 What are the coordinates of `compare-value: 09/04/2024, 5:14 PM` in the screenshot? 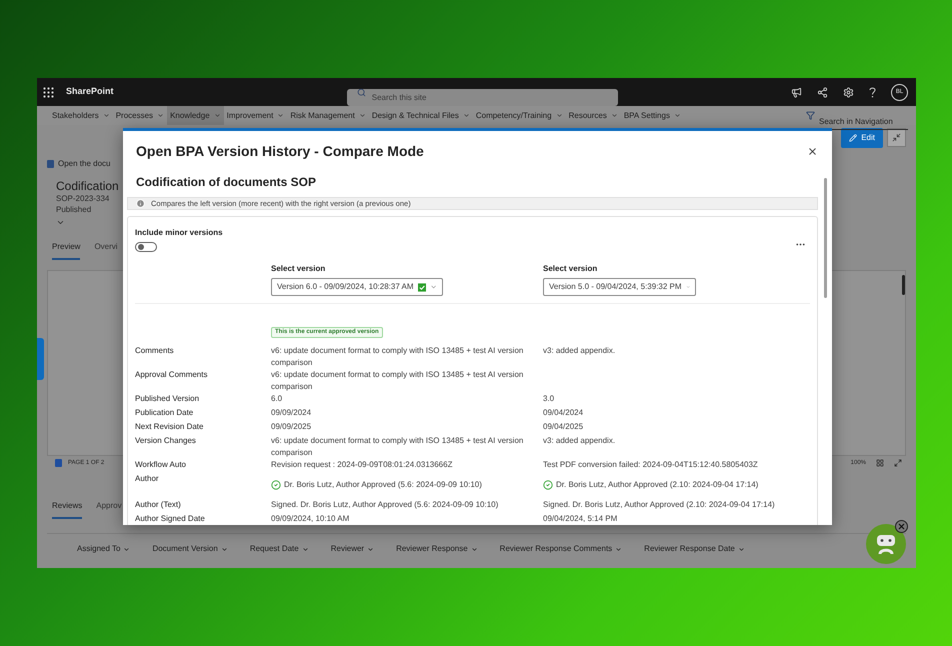 It's located at (580, 519).